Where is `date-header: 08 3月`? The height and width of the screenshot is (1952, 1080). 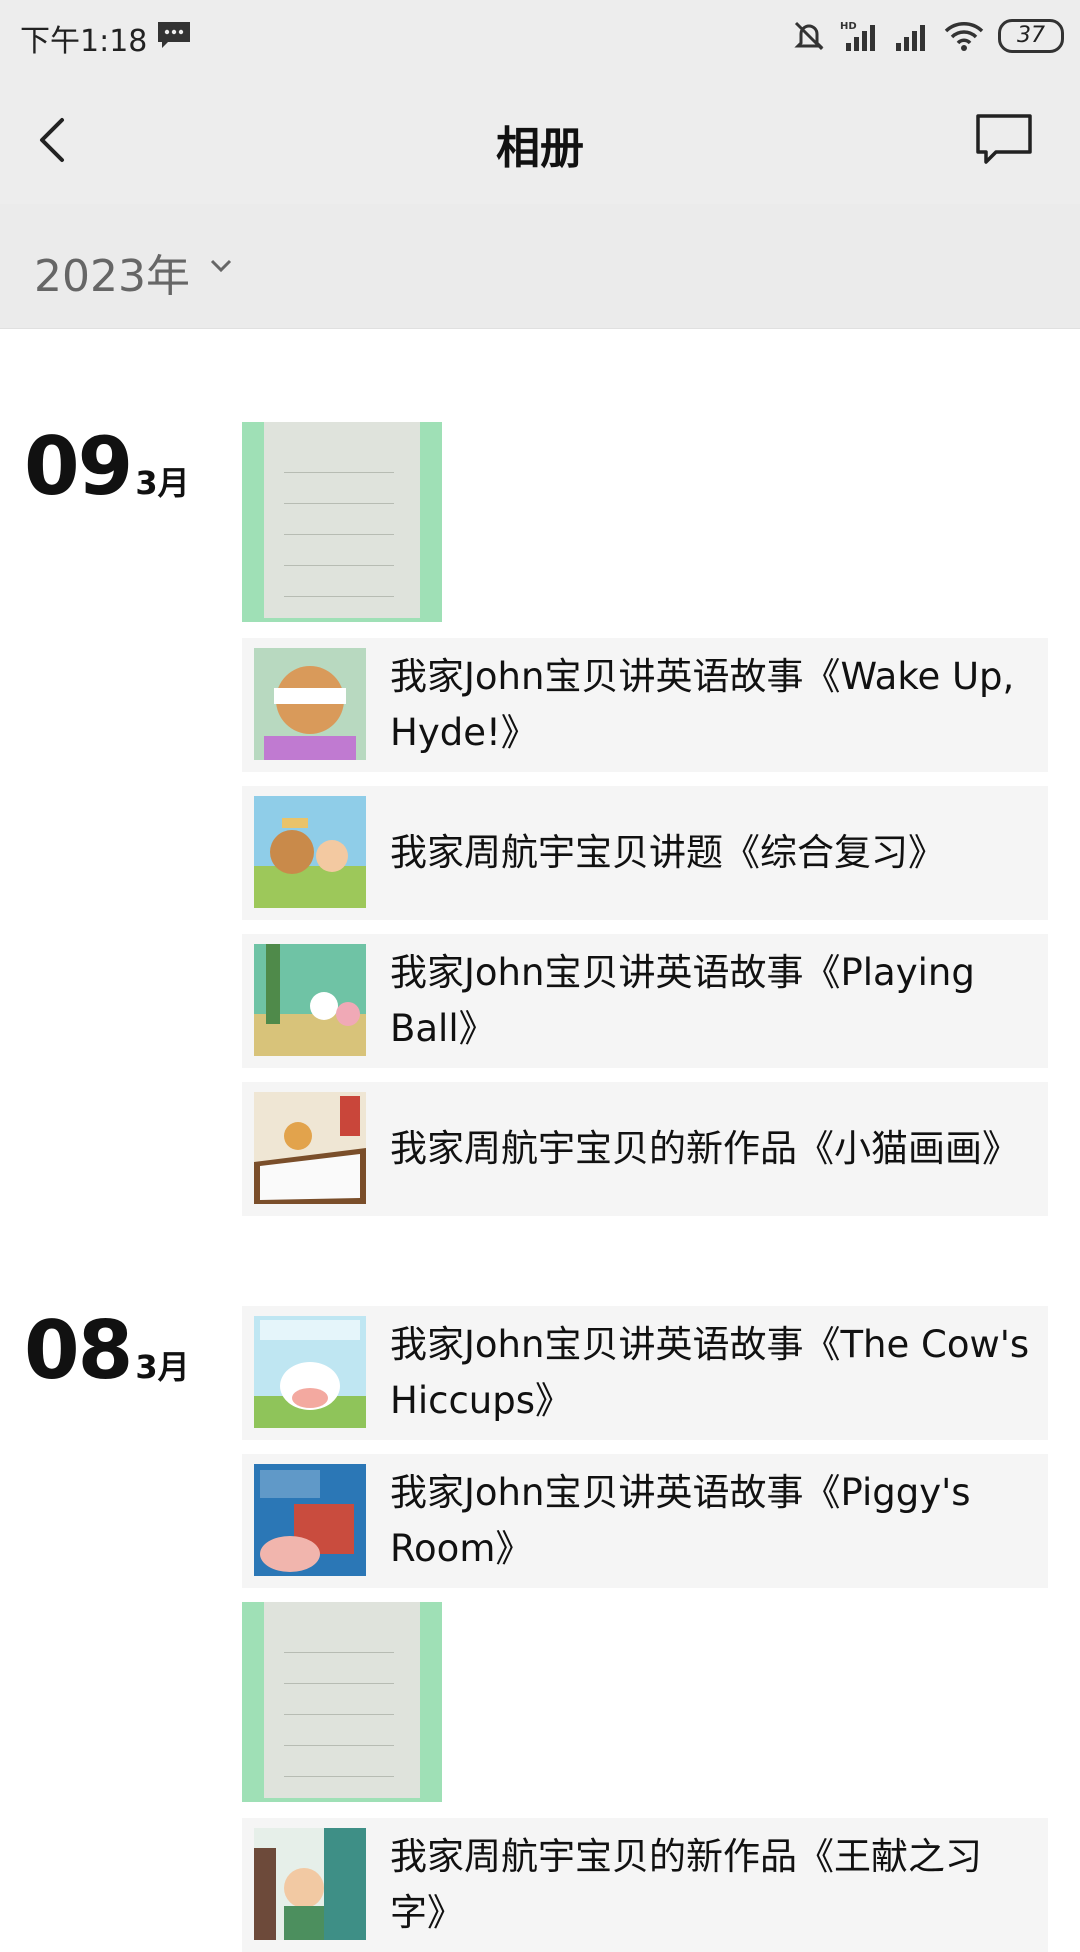
date-header: 08 3月 is located at coordinates (107, 1350).